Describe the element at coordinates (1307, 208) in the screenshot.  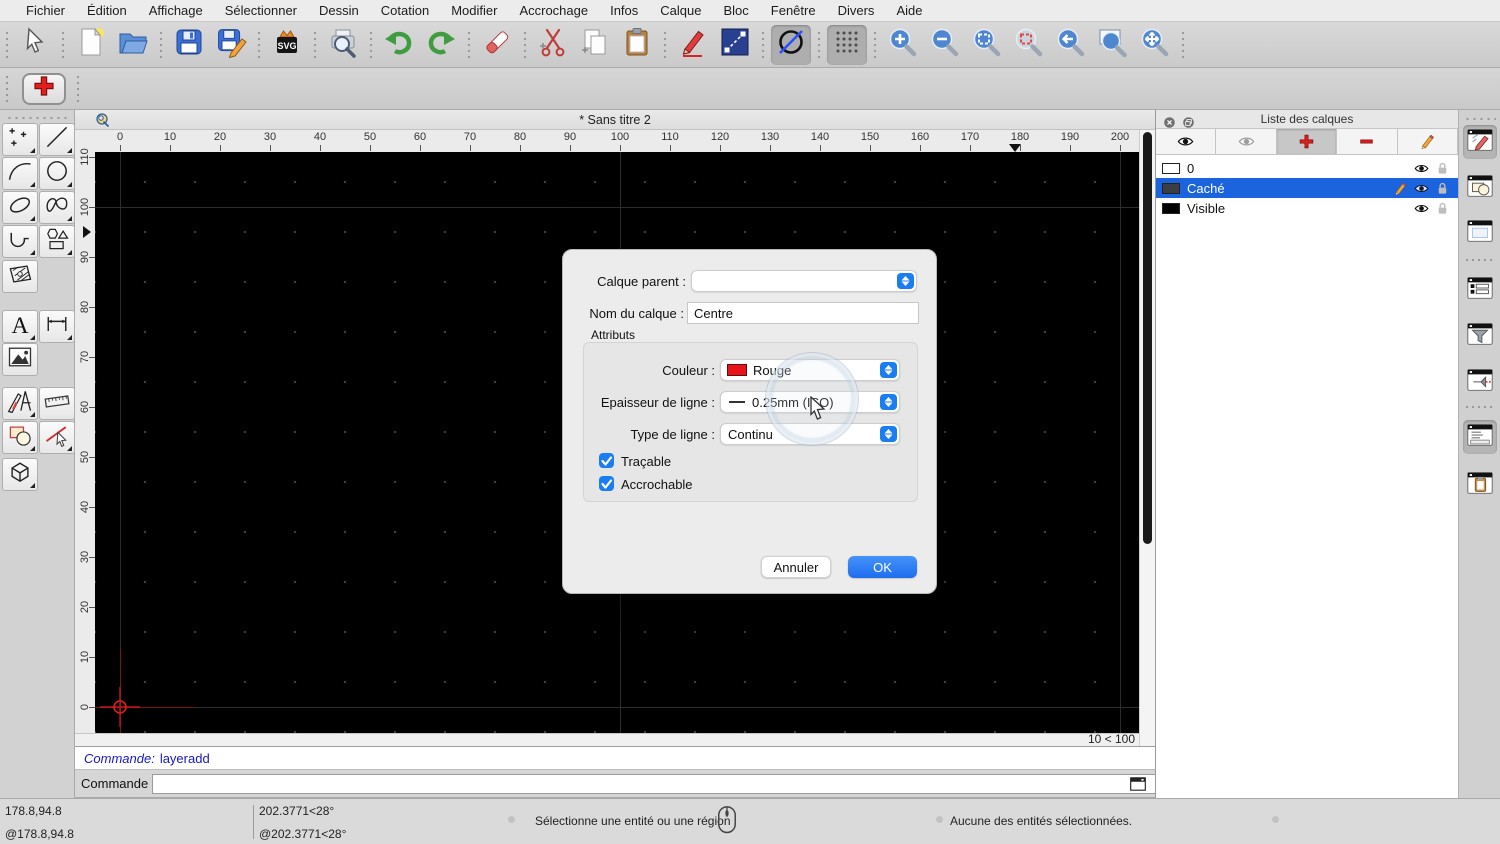
I see `layer-row-visible: Visible` at that location.